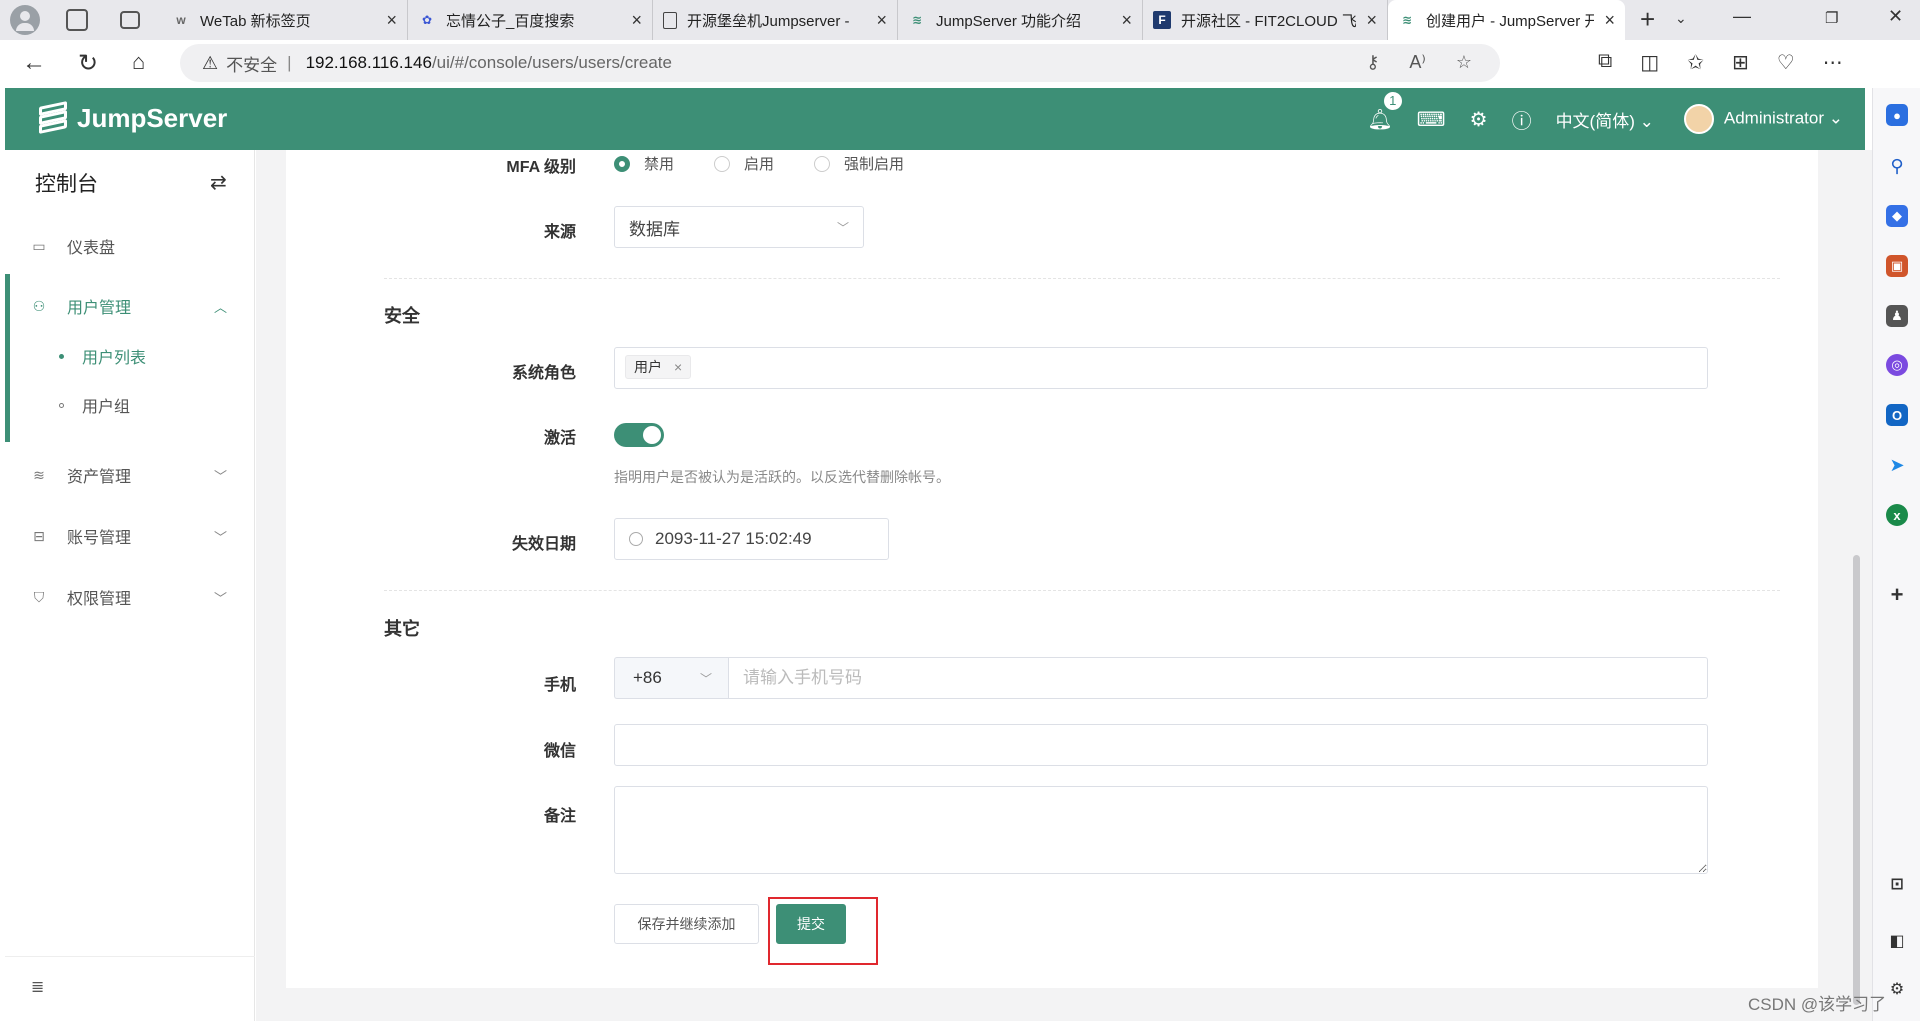 The height and width of the screenshot is (1021, 1920). I want to click on browser-tab-wetab: ᴡ WeTab 新标签页 ×, so click(285, 20).